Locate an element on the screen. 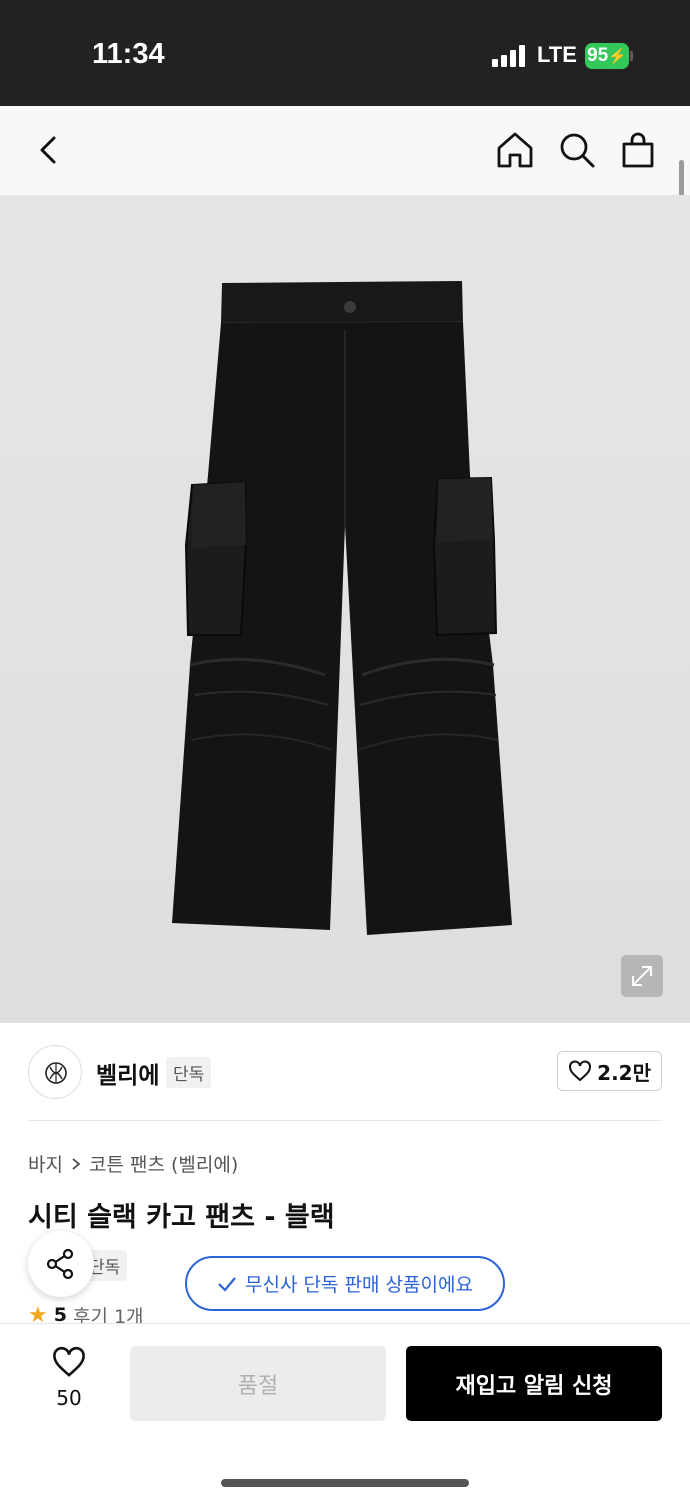 This screenshot has width=690, height=1500. chevron-right-icon is located at coordinates (76, 1163).